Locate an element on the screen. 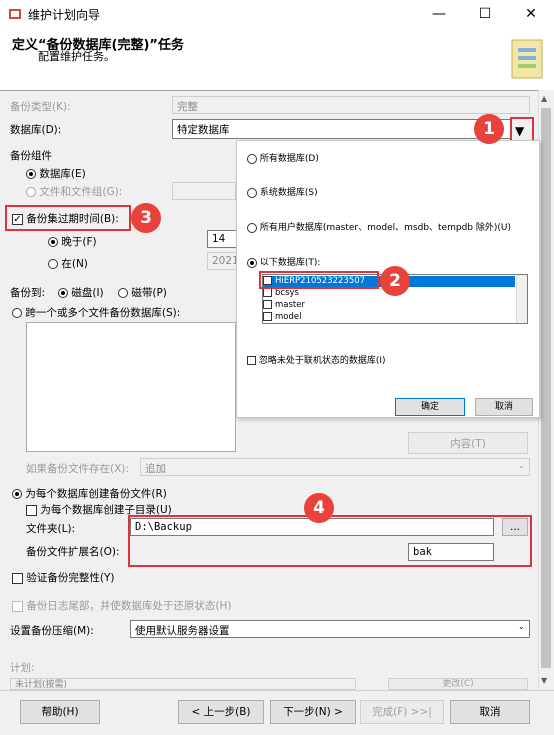 The image size is (554, 735). if-exists-label: 如果备份文件存在(X): is located at coordinates (77, 469).